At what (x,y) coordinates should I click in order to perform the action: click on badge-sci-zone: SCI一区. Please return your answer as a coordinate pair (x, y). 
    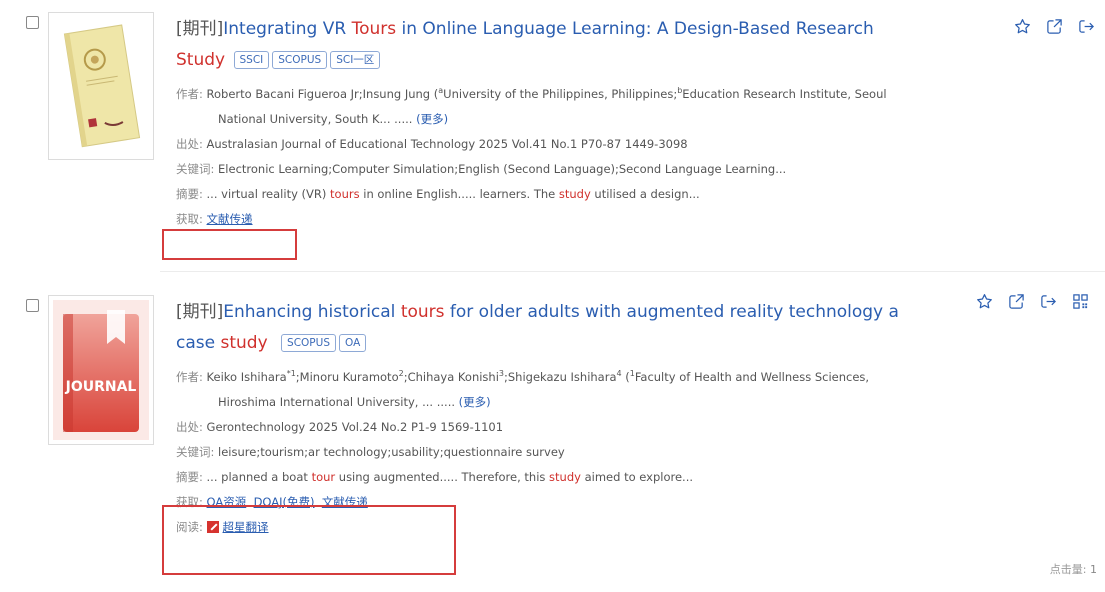
    Looking at the image, I should click on (355, 60).